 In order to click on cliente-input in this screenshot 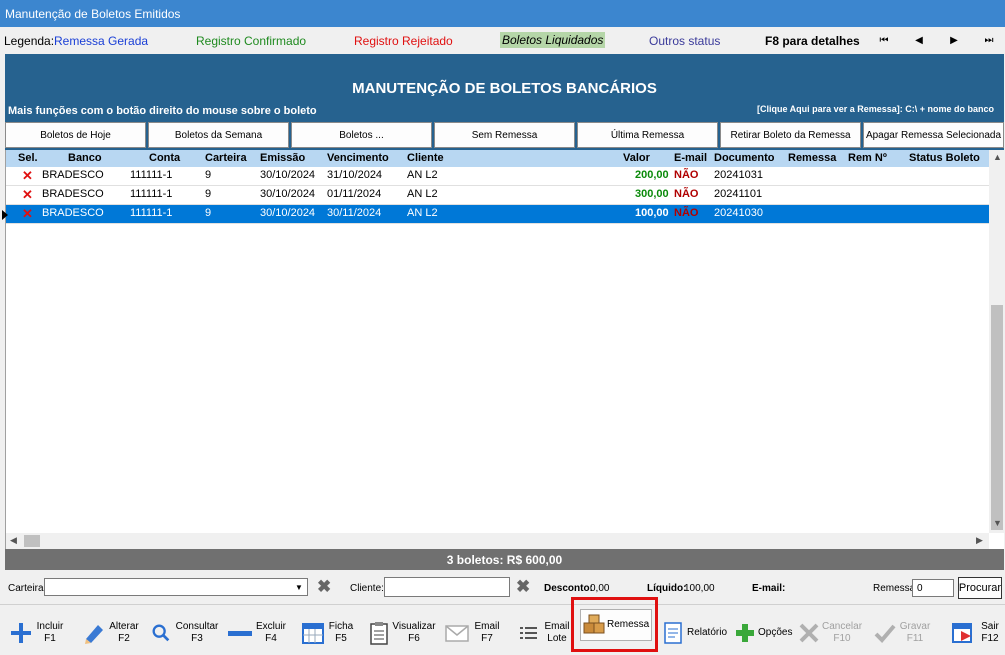, I will do `click(447, 587)`.